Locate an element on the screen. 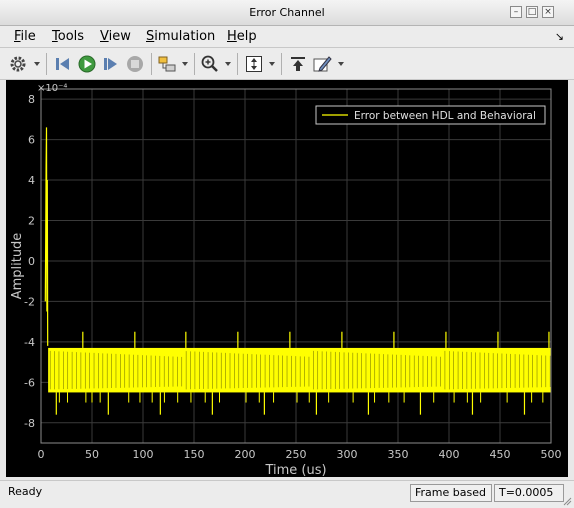 The width and height of the screenshot is (574, 508). x-tick-label: 200 is located at coordinates (245, 454).